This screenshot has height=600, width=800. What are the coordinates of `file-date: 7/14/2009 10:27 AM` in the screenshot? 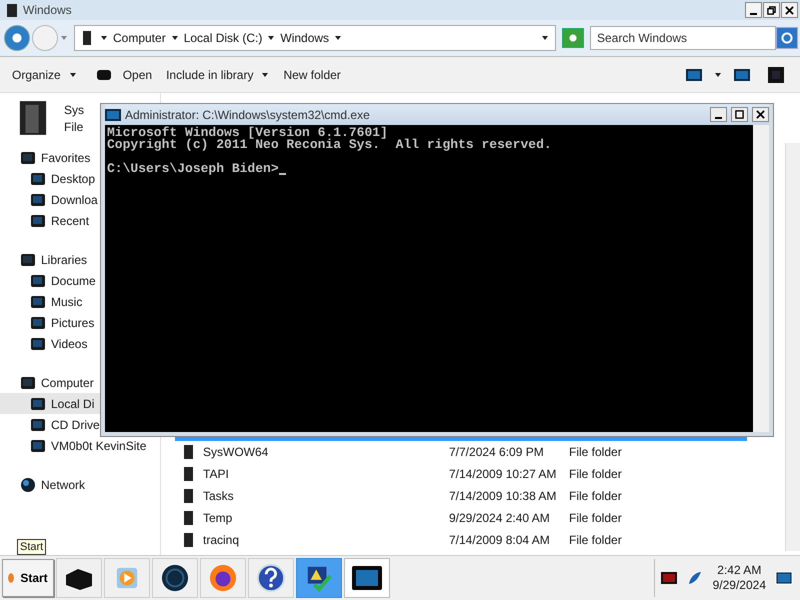 It's located at (503, 474).